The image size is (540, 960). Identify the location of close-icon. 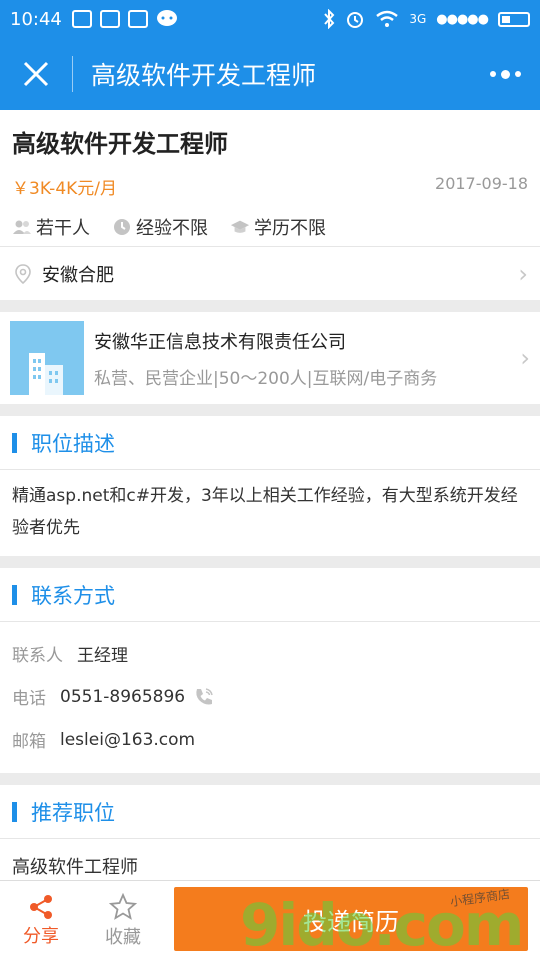
(36, 74).